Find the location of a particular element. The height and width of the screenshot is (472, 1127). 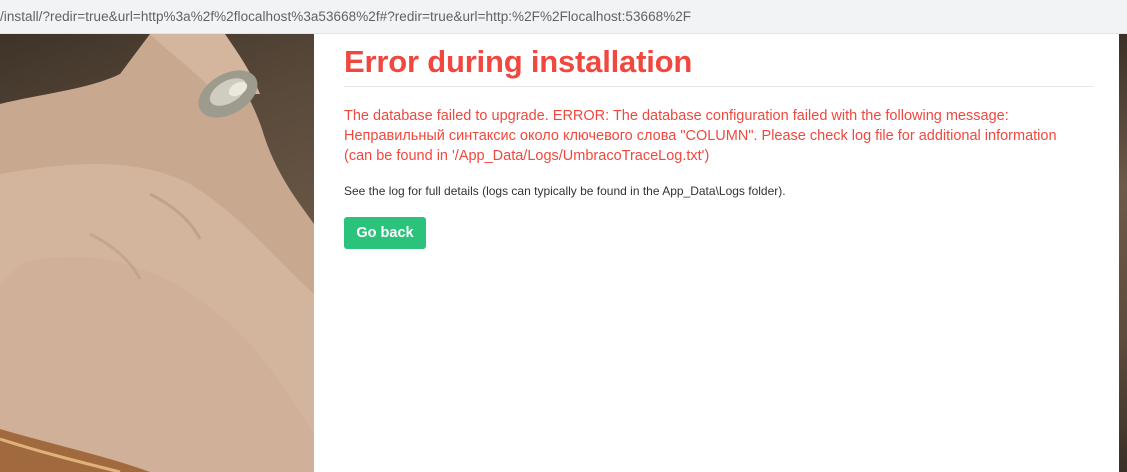

title-divider is located at coordinates (719, 86).